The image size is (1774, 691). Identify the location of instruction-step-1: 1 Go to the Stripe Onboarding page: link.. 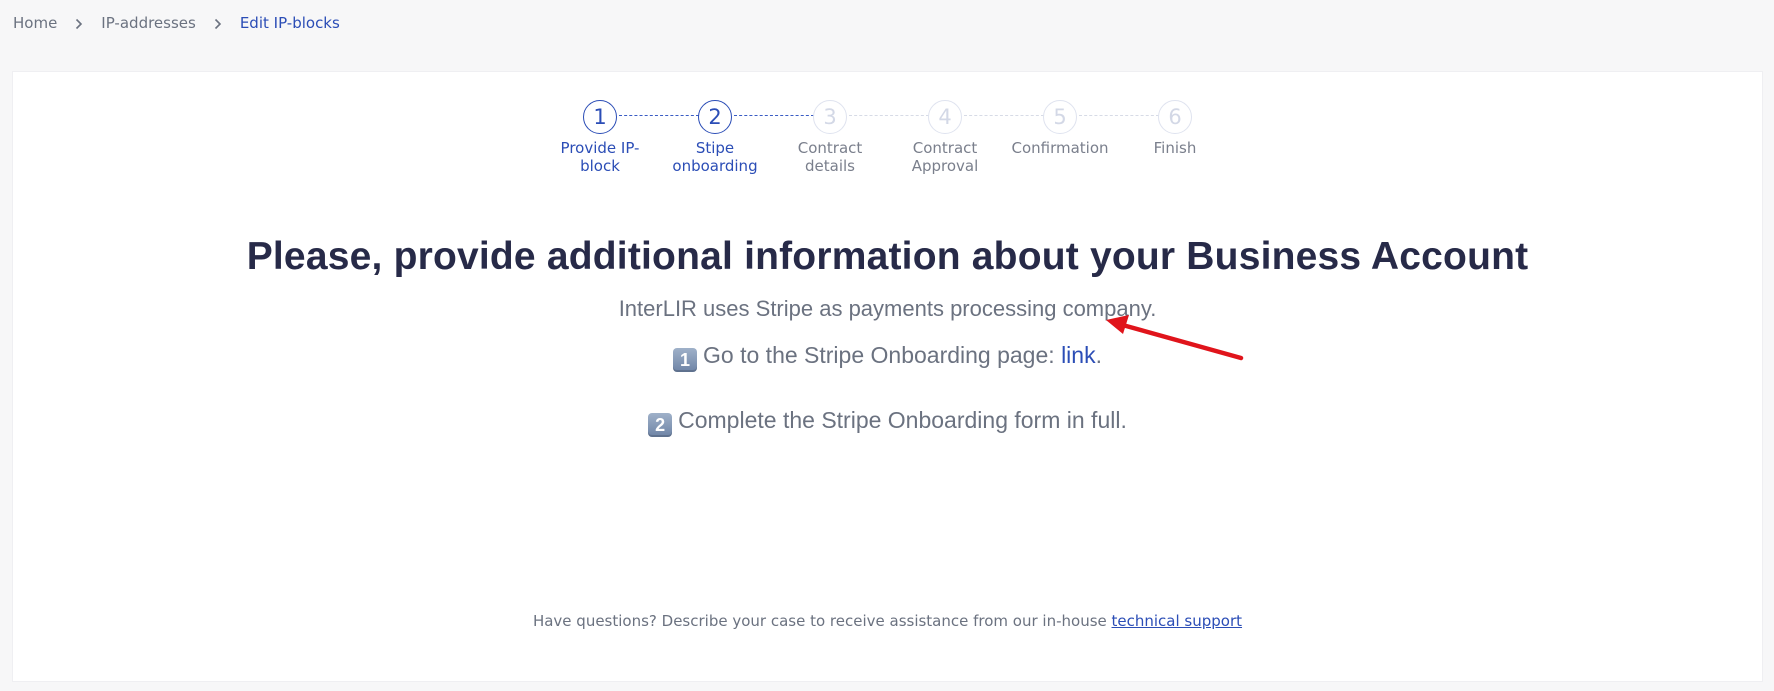
(887, 357).